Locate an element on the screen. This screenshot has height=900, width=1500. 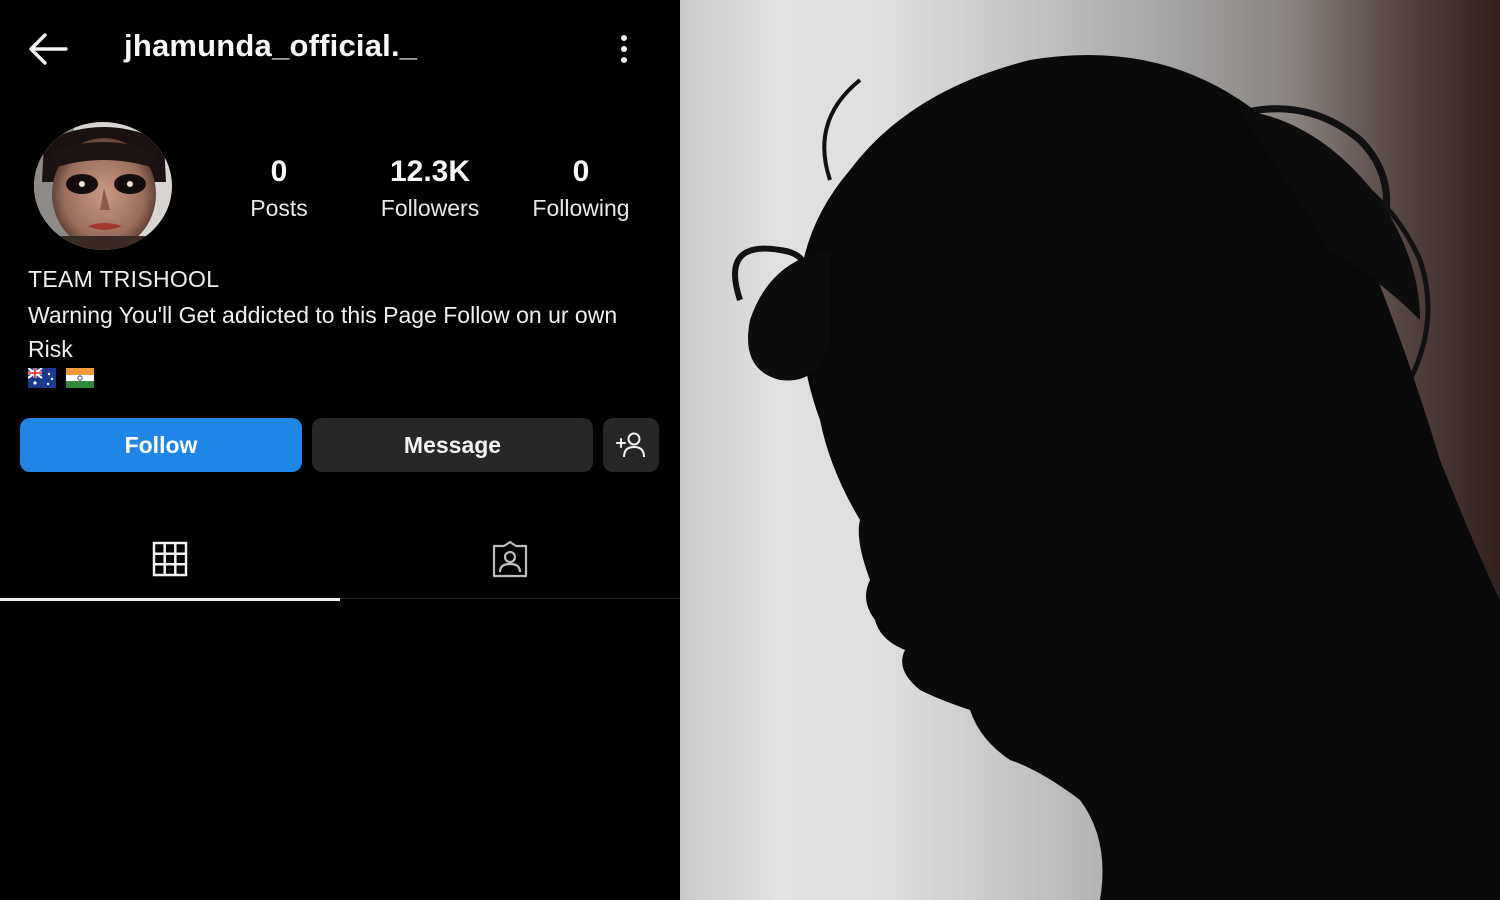
add-user-icon is located at coordinates (630, 445).